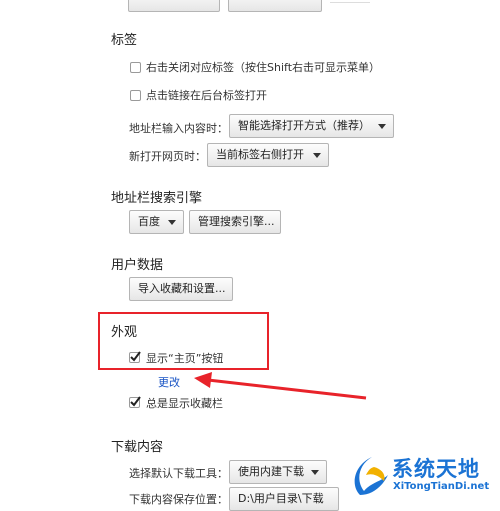  Describe the element at coordinates (185, 358) in the screenshot. I see `show-home-button-label: 显示“主页”按钮` at that location.